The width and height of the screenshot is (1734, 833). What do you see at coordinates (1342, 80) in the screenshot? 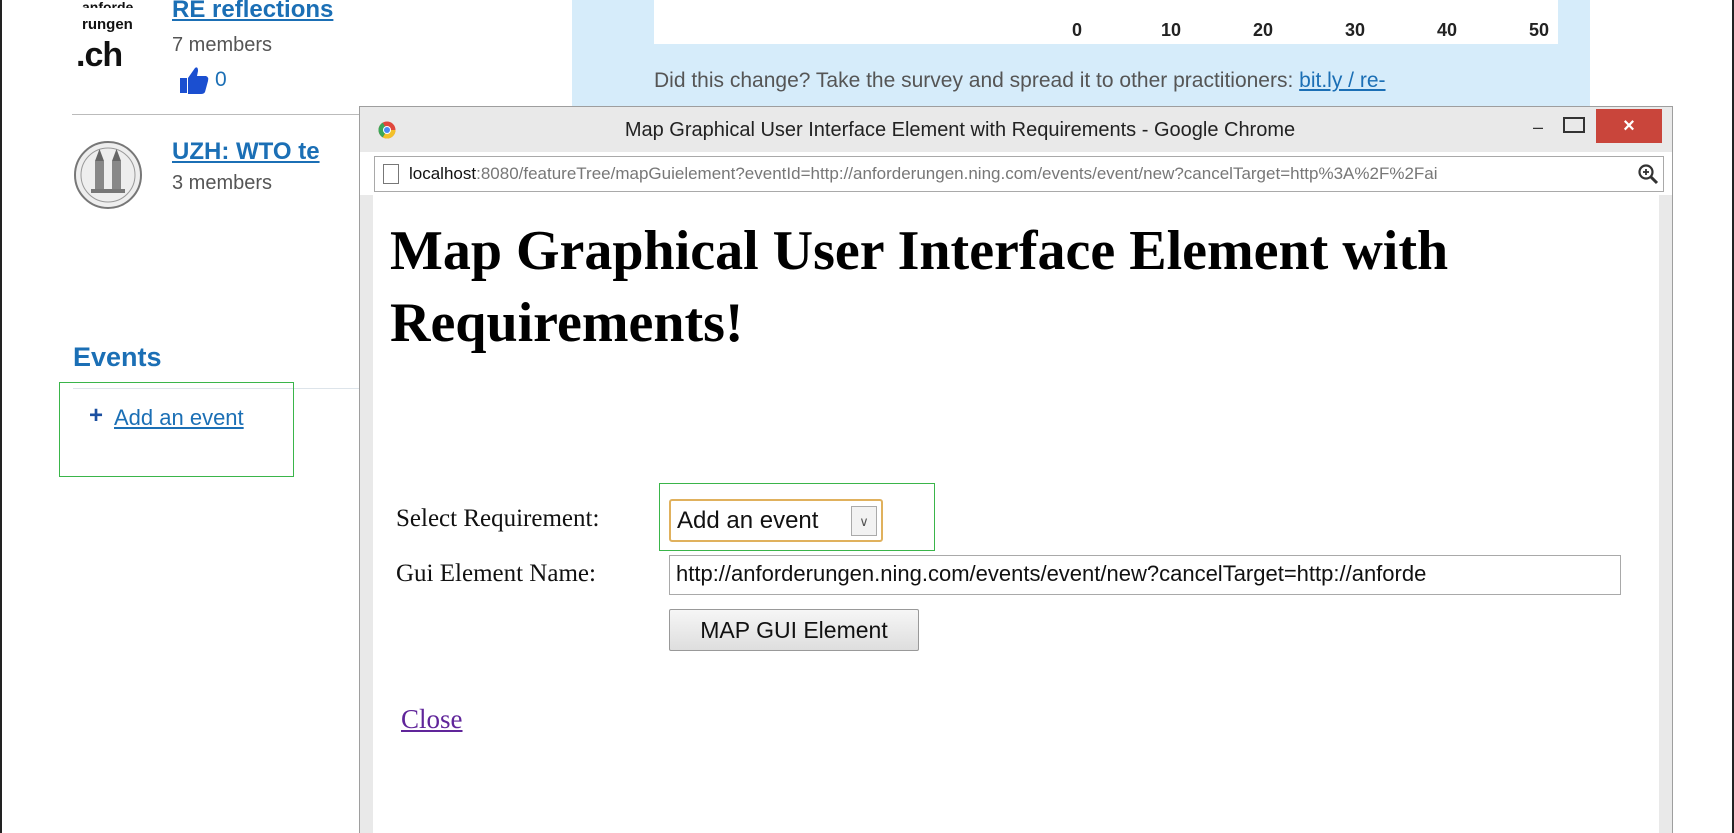
I see `survey-link: bit.ly / re-` at bounding box center [1342, 80].